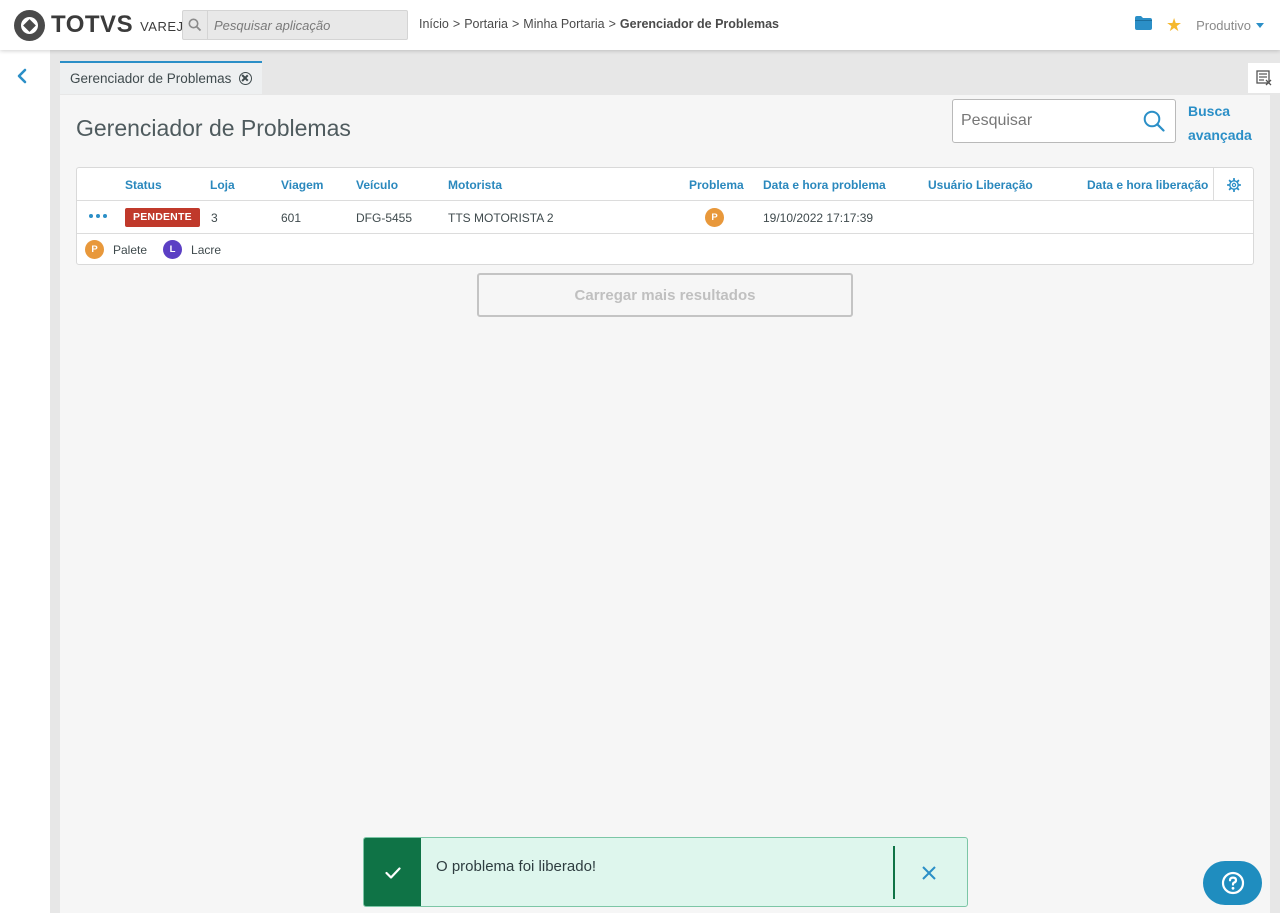 The height and width of the screenshot is (913, 1280). What do you see at coordinates (162, 217) in the screenshot?
I see `status-badge: PENDENTE` at bounding box center [162, 217].